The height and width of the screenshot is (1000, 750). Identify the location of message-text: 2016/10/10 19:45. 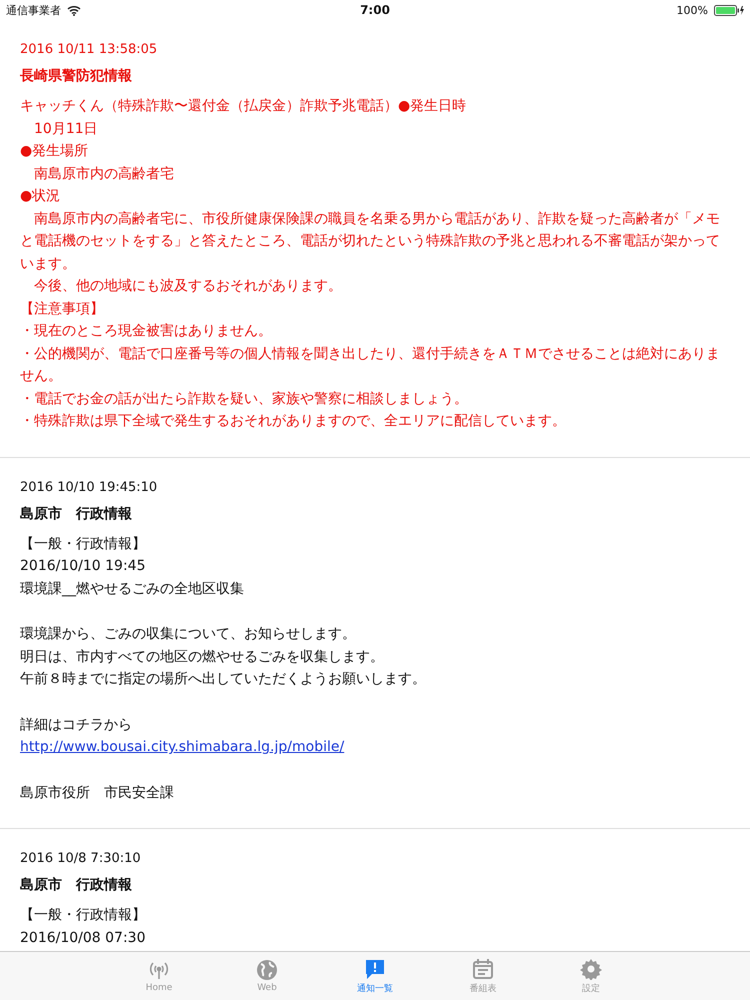
(83, 566).